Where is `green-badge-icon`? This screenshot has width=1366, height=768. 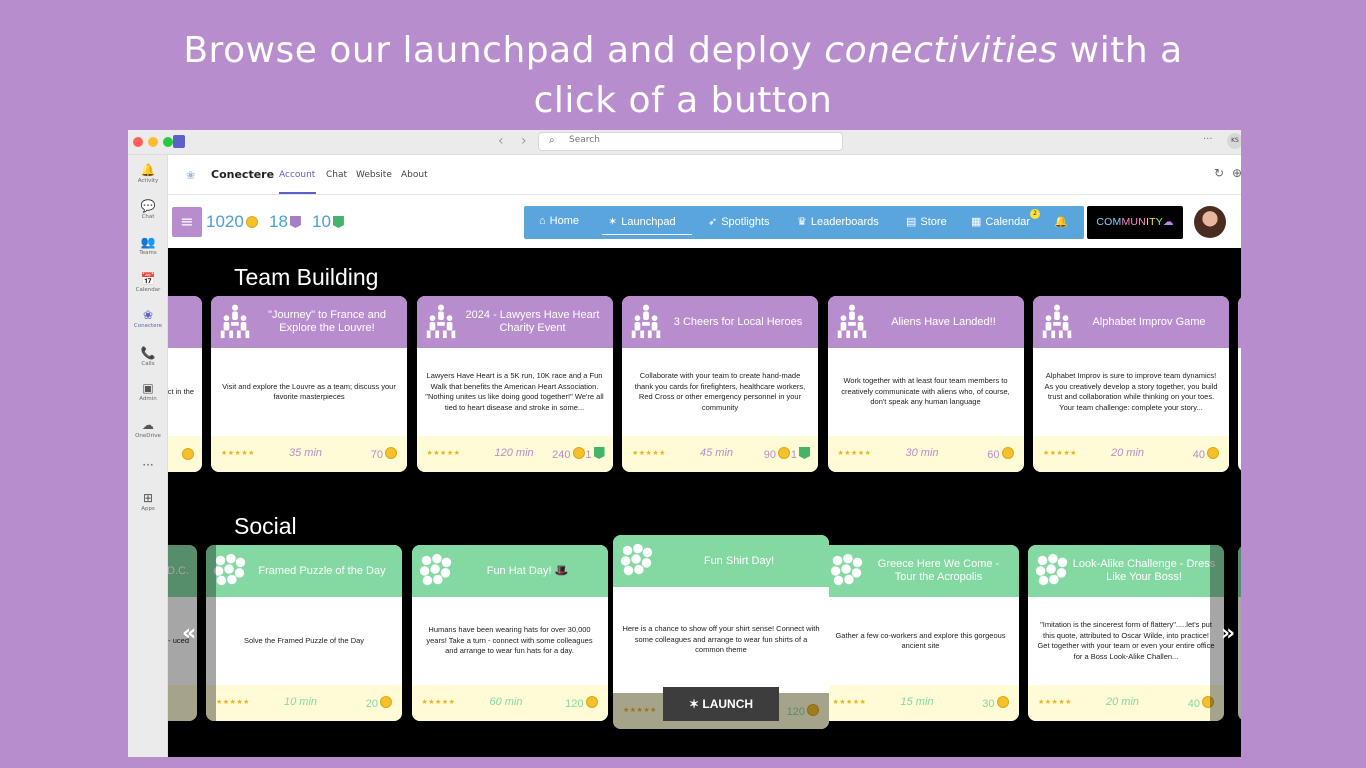 green-badge-icon is located at coordinates (599, 453).